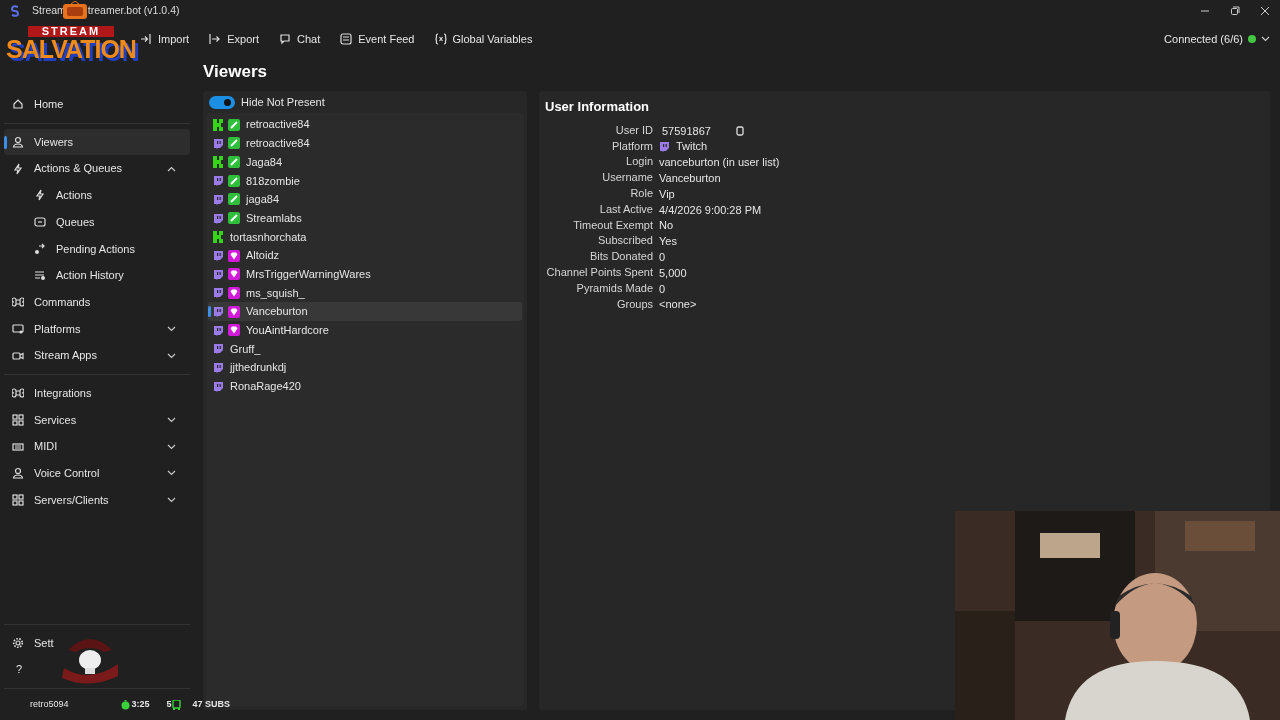  I want to click on count-text: 5, so click(169, 704).